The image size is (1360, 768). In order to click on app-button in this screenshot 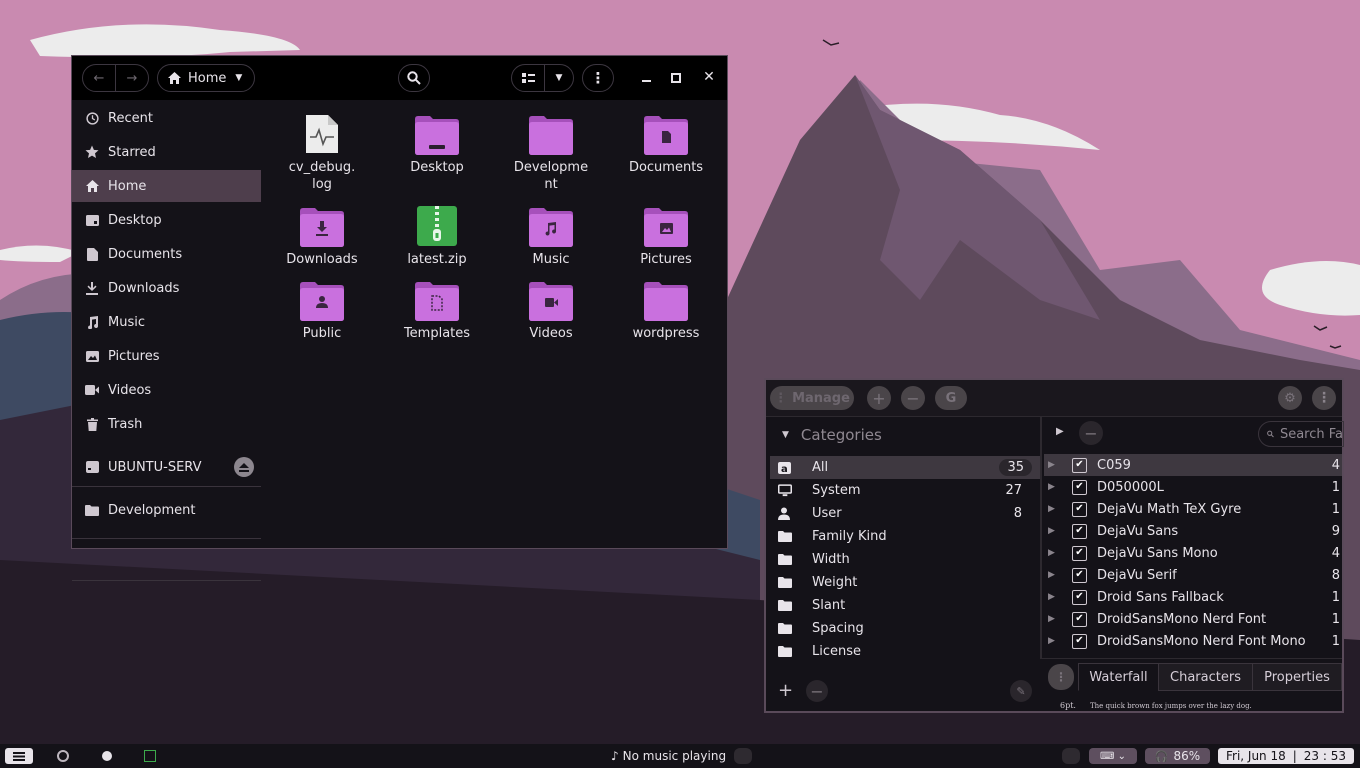, I will do `click(107, 756)`.